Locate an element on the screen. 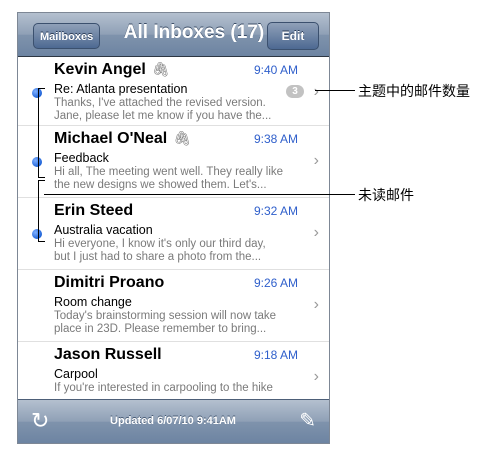  back-button-label: Mailboxes is located at coordinates (67, 37).